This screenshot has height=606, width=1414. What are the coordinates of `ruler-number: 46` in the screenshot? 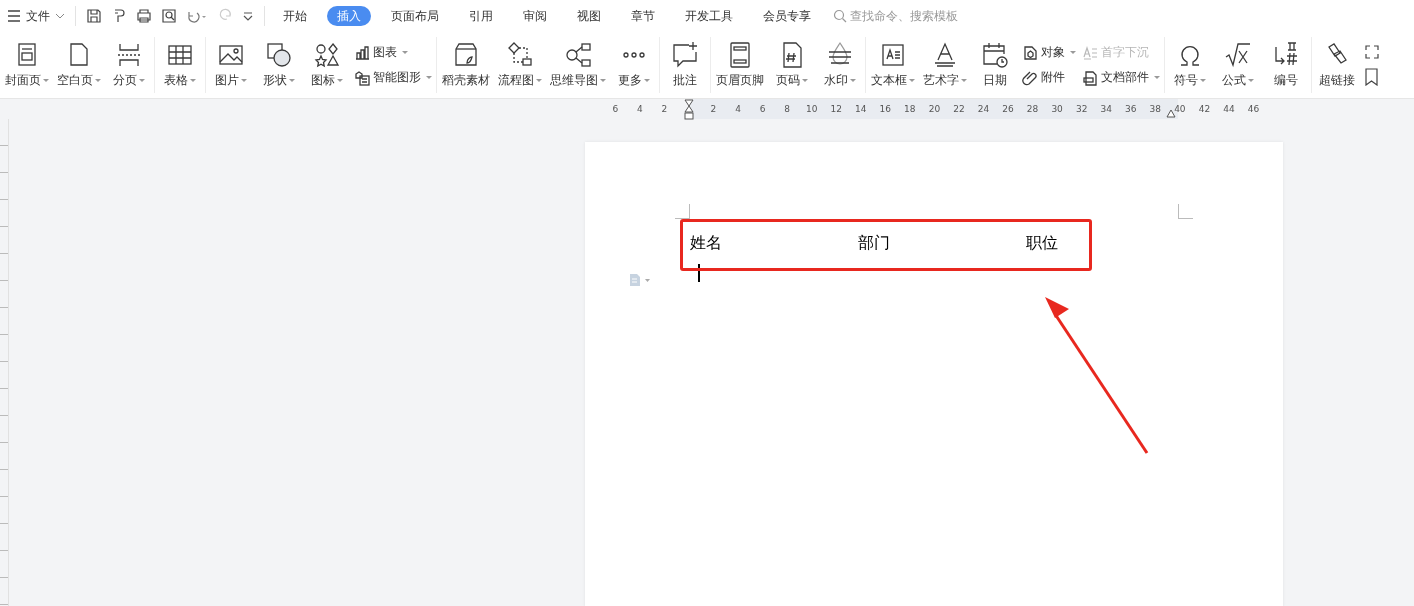 It's located at (1253, 109).